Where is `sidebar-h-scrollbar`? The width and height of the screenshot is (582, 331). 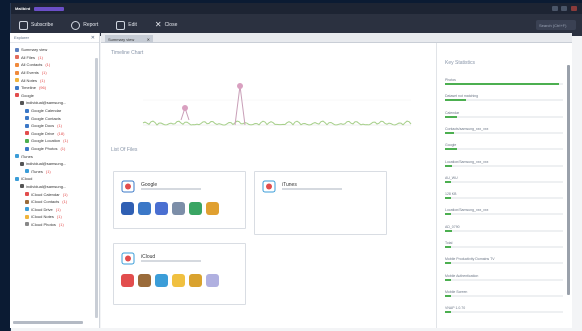 sidebar-h-scrollbar is located at coordinates (48, 322).